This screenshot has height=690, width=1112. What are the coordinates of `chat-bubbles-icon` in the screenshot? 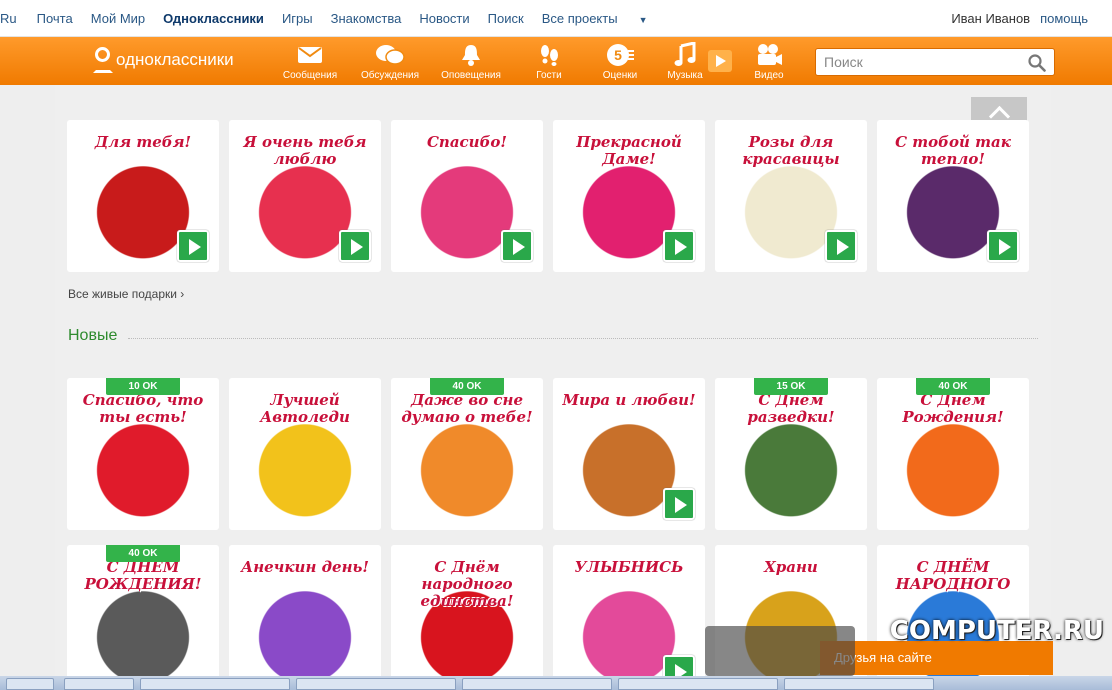 It's located at (390, 55).